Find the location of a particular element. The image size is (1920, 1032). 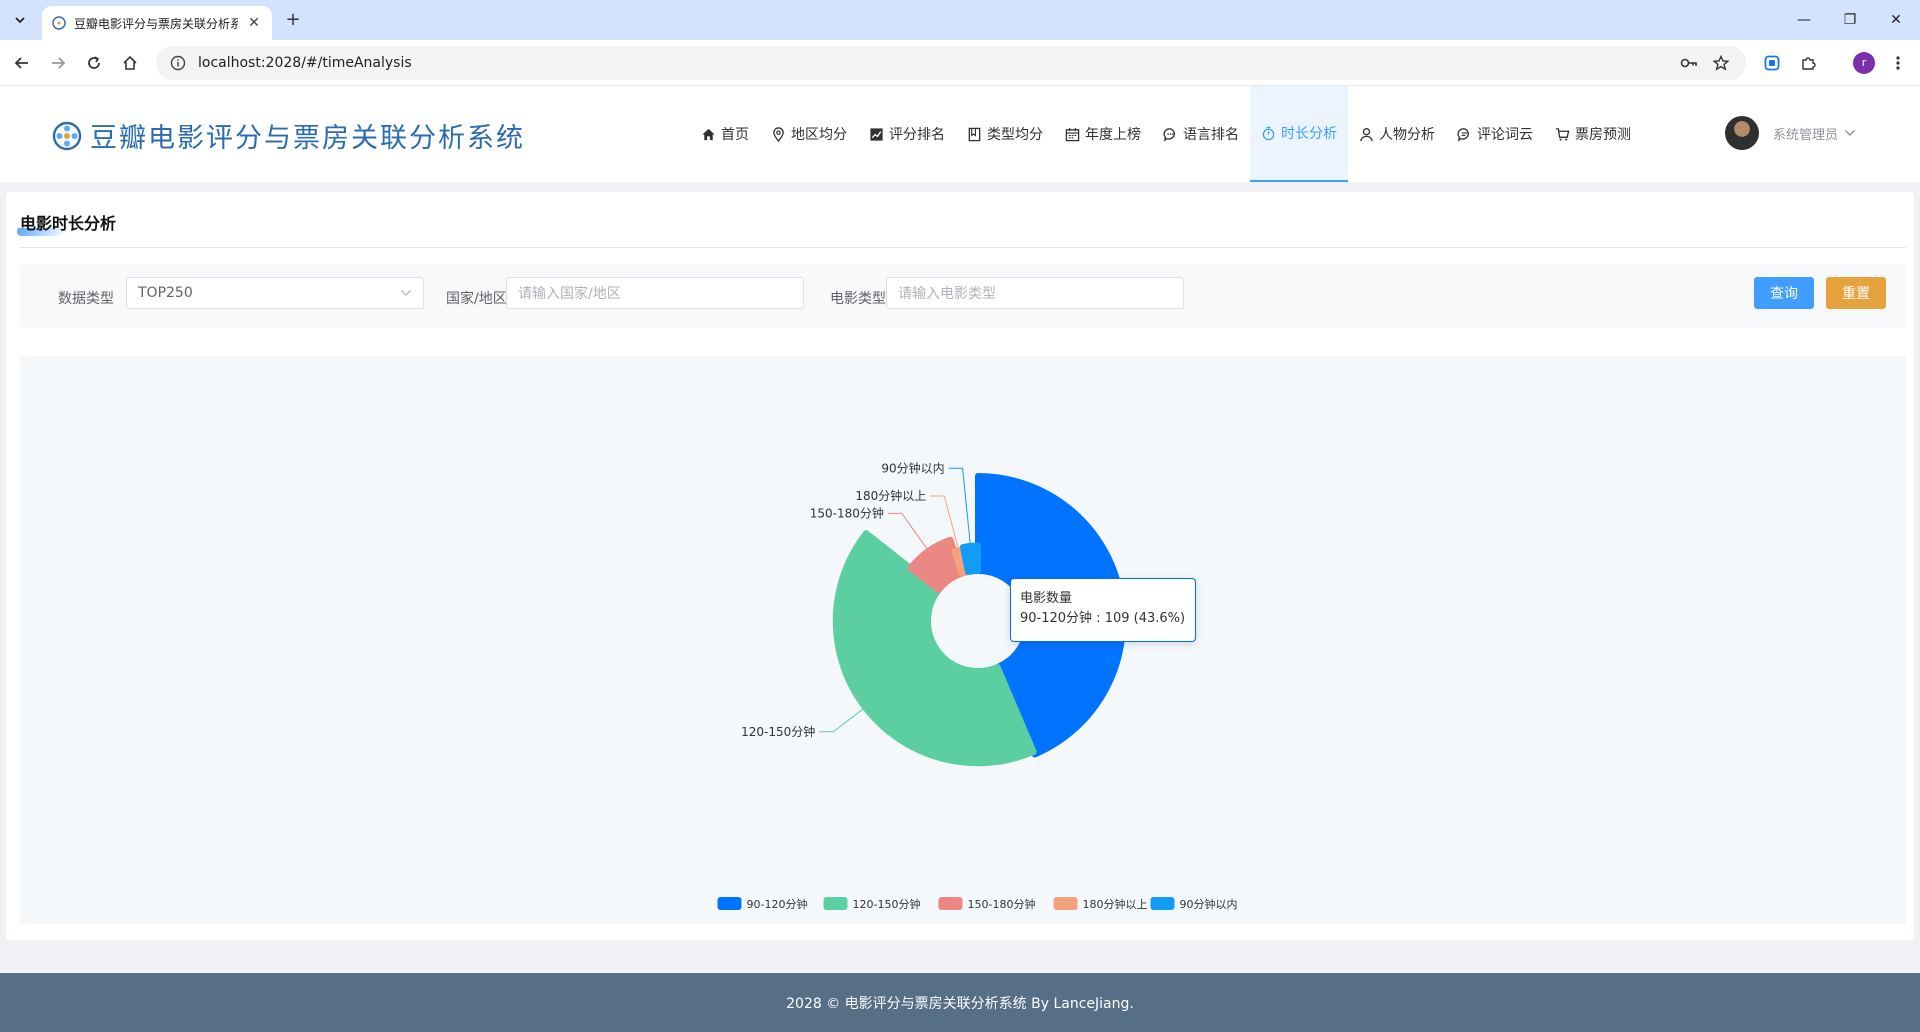

nav-item-home: 首页 is located at coordinates (725, 134).